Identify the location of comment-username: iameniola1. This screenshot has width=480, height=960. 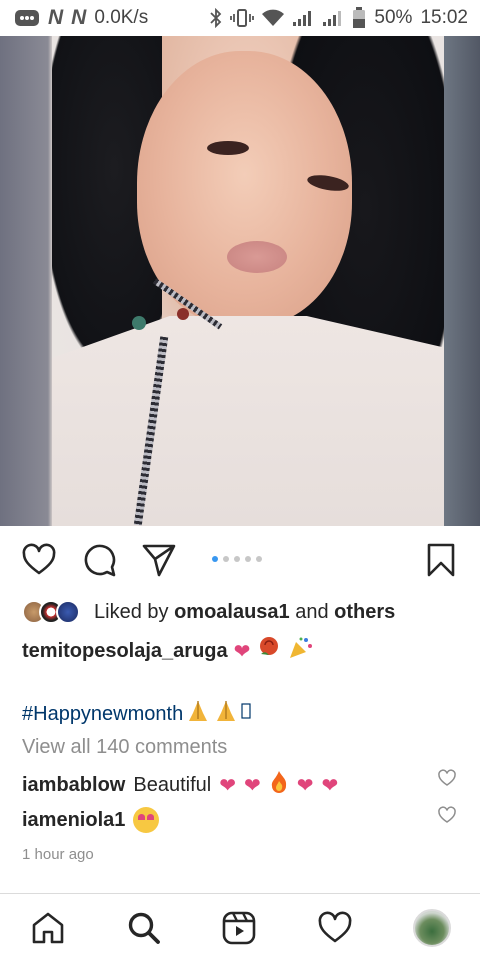
(73, 820).